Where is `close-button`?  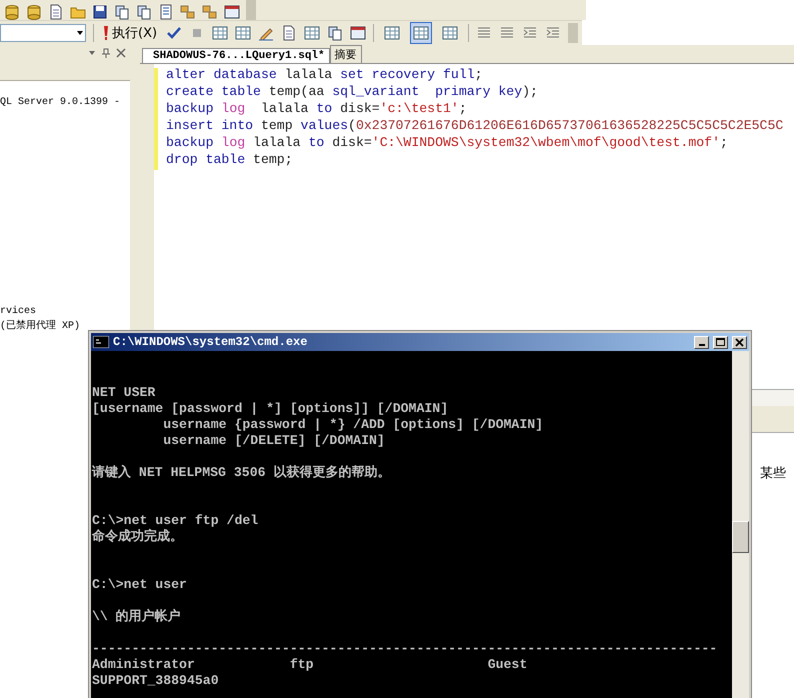
close-button is located at coordinates (739, 342).